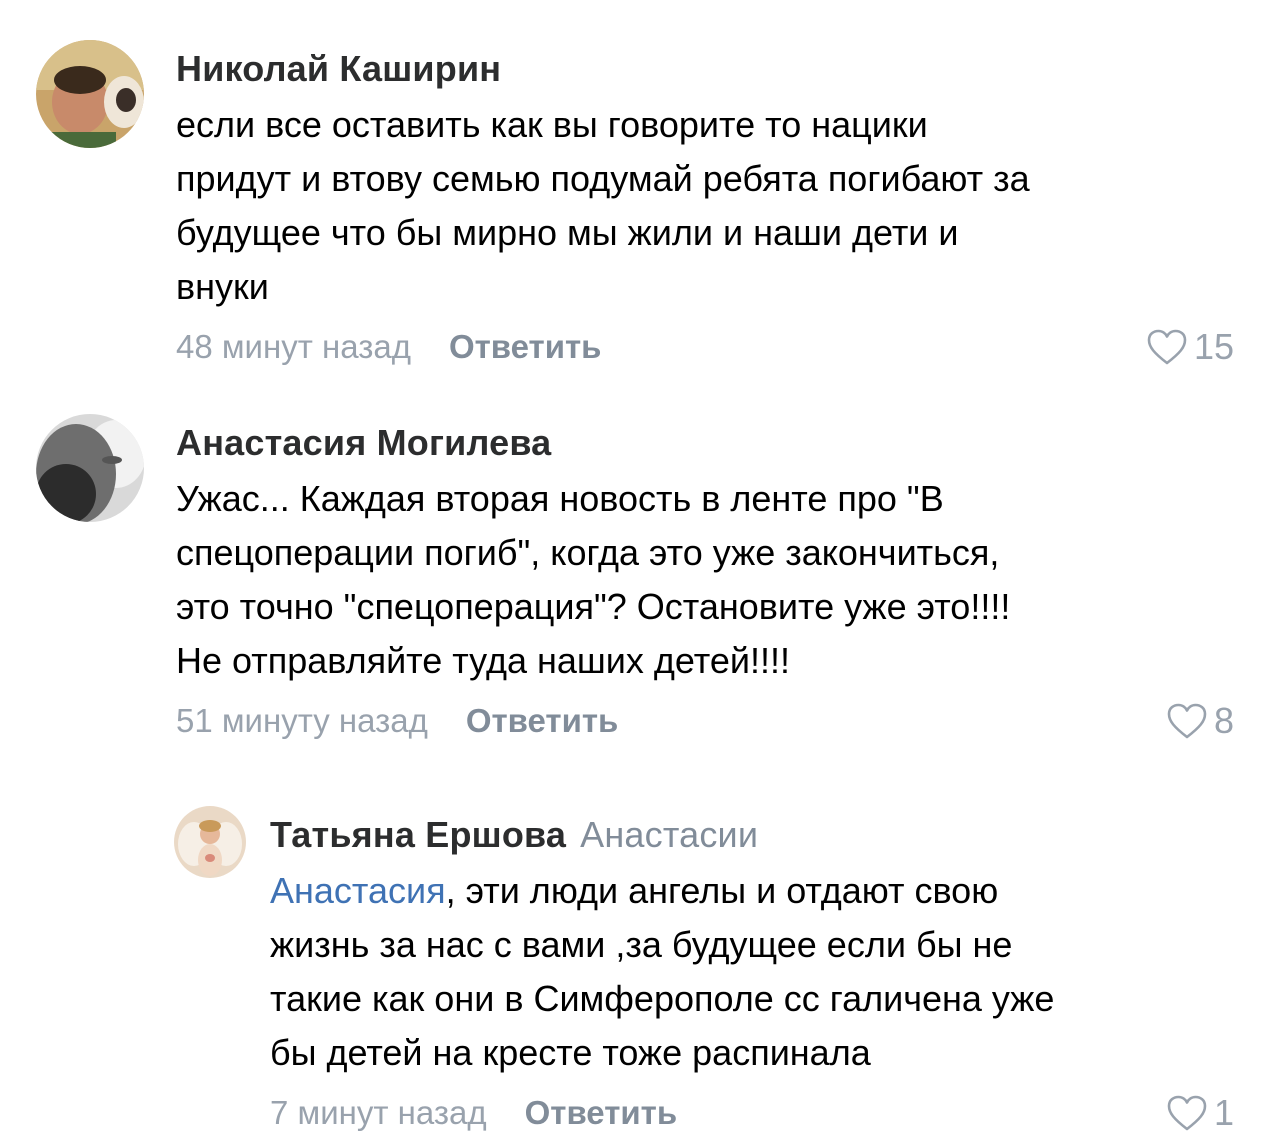 This screenshot has width=1280, height=1147. I want to click on comment-text-line: Анастасия, эти люди ангелы и отдают свою, so click(662, 891).